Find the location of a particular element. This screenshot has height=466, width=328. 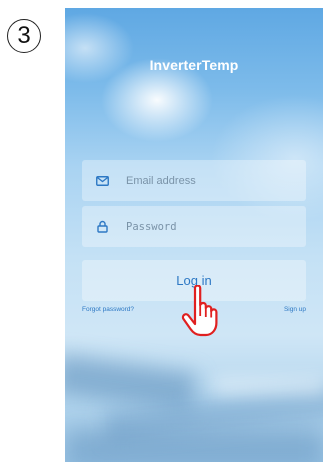

sign-up-link: Sign up is located at coordinates (295, 309).